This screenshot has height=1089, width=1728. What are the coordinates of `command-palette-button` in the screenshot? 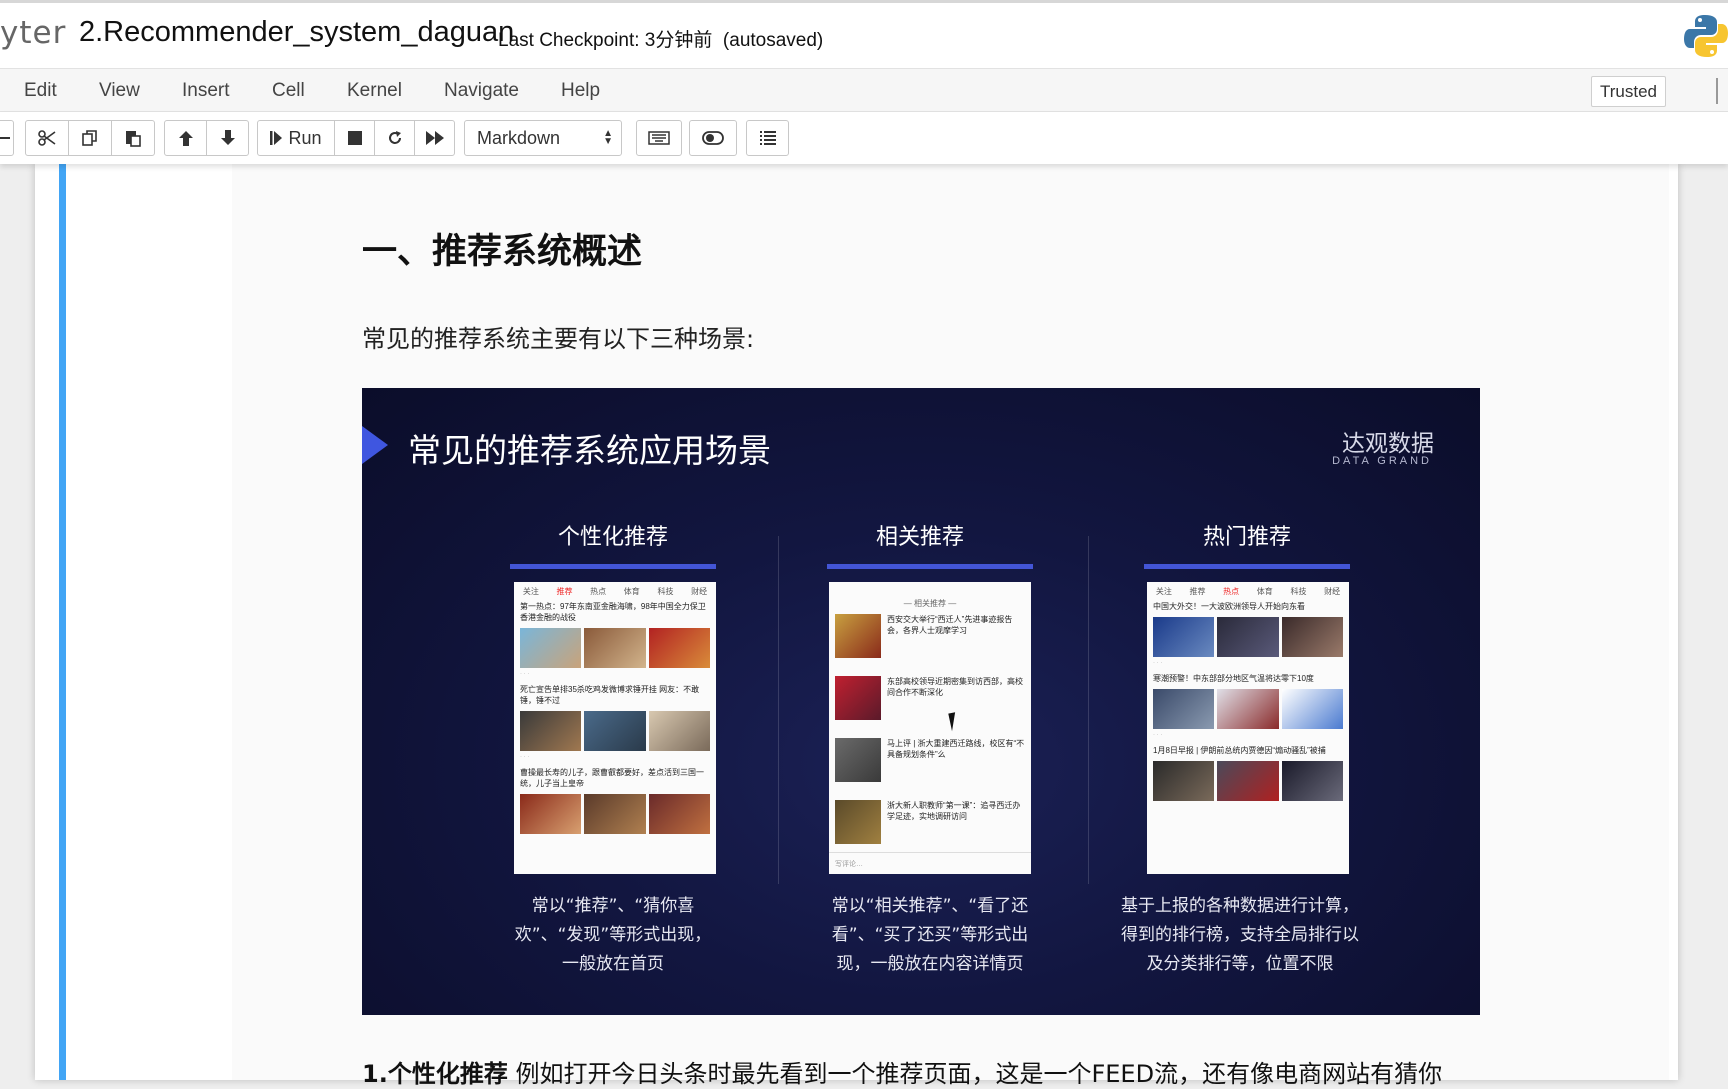 It's located at (659, 138).